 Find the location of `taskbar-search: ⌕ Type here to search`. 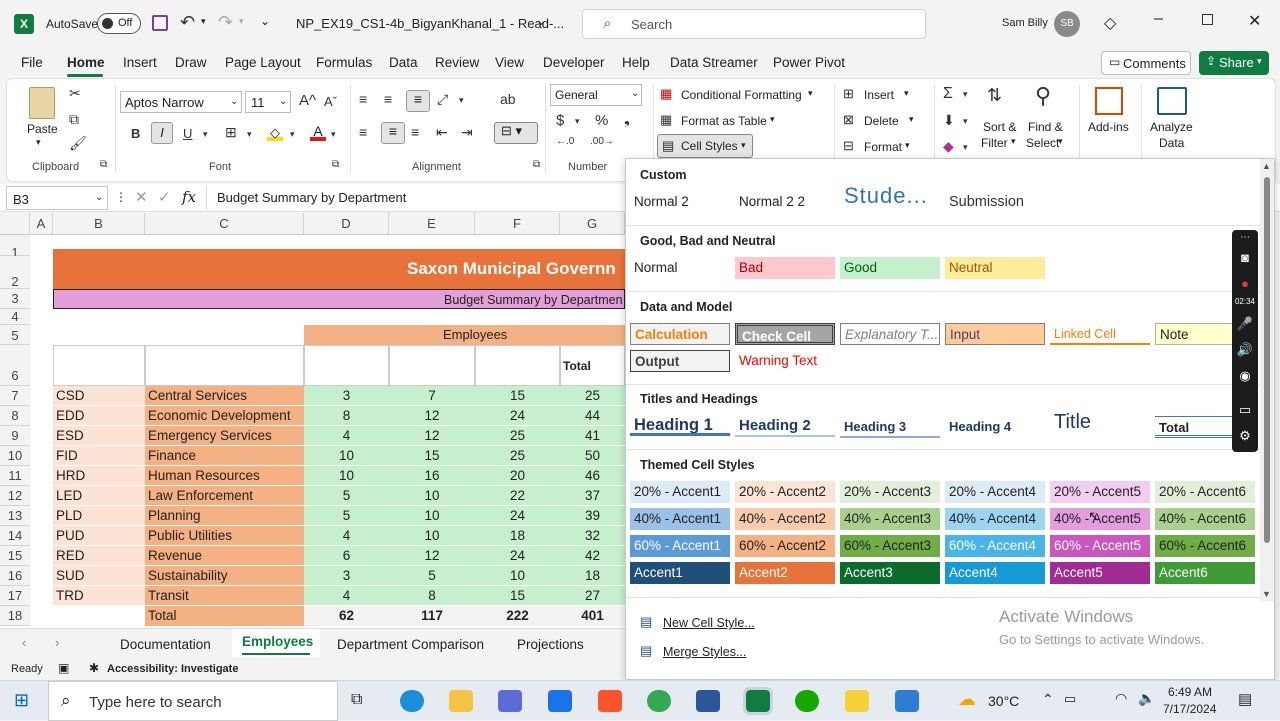

taskbar-search: ⌕ Type here to search is located at coordinates (193, 701).